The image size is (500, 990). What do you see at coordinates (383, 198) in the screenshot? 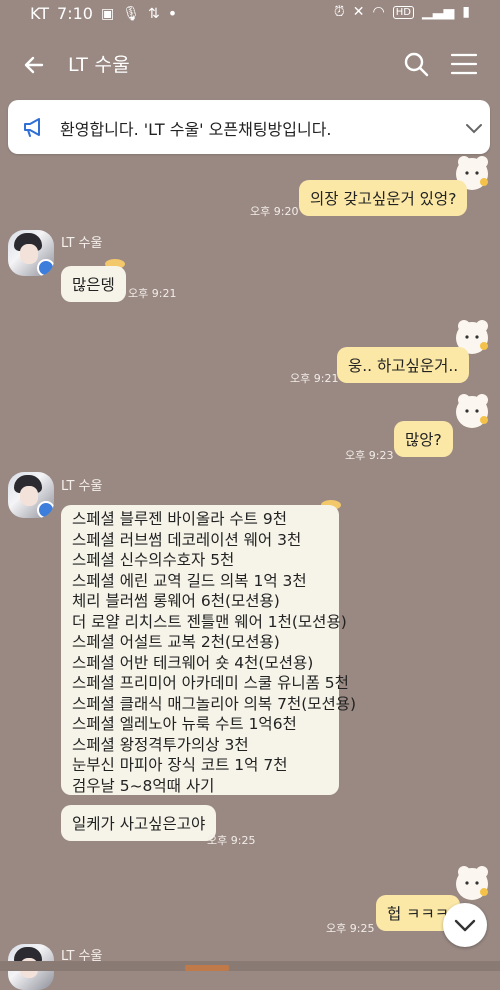
I see `message-bubble: 의장 갖고싶운거 있엉?` at bounding box center [383, 198].